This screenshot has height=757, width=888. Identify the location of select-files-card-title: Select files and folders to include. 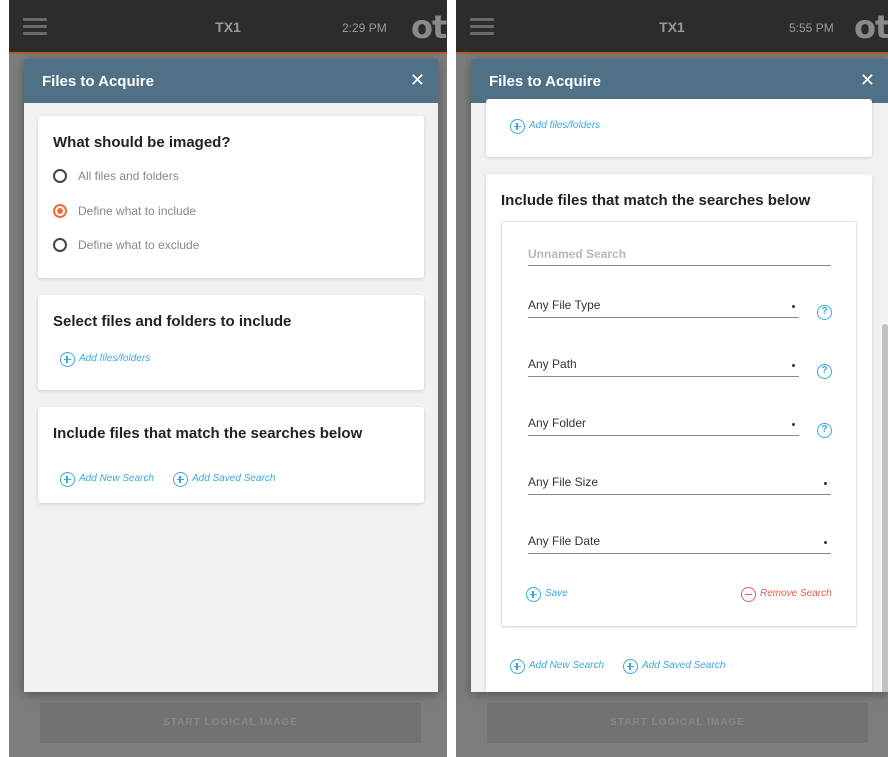
(172, 321).